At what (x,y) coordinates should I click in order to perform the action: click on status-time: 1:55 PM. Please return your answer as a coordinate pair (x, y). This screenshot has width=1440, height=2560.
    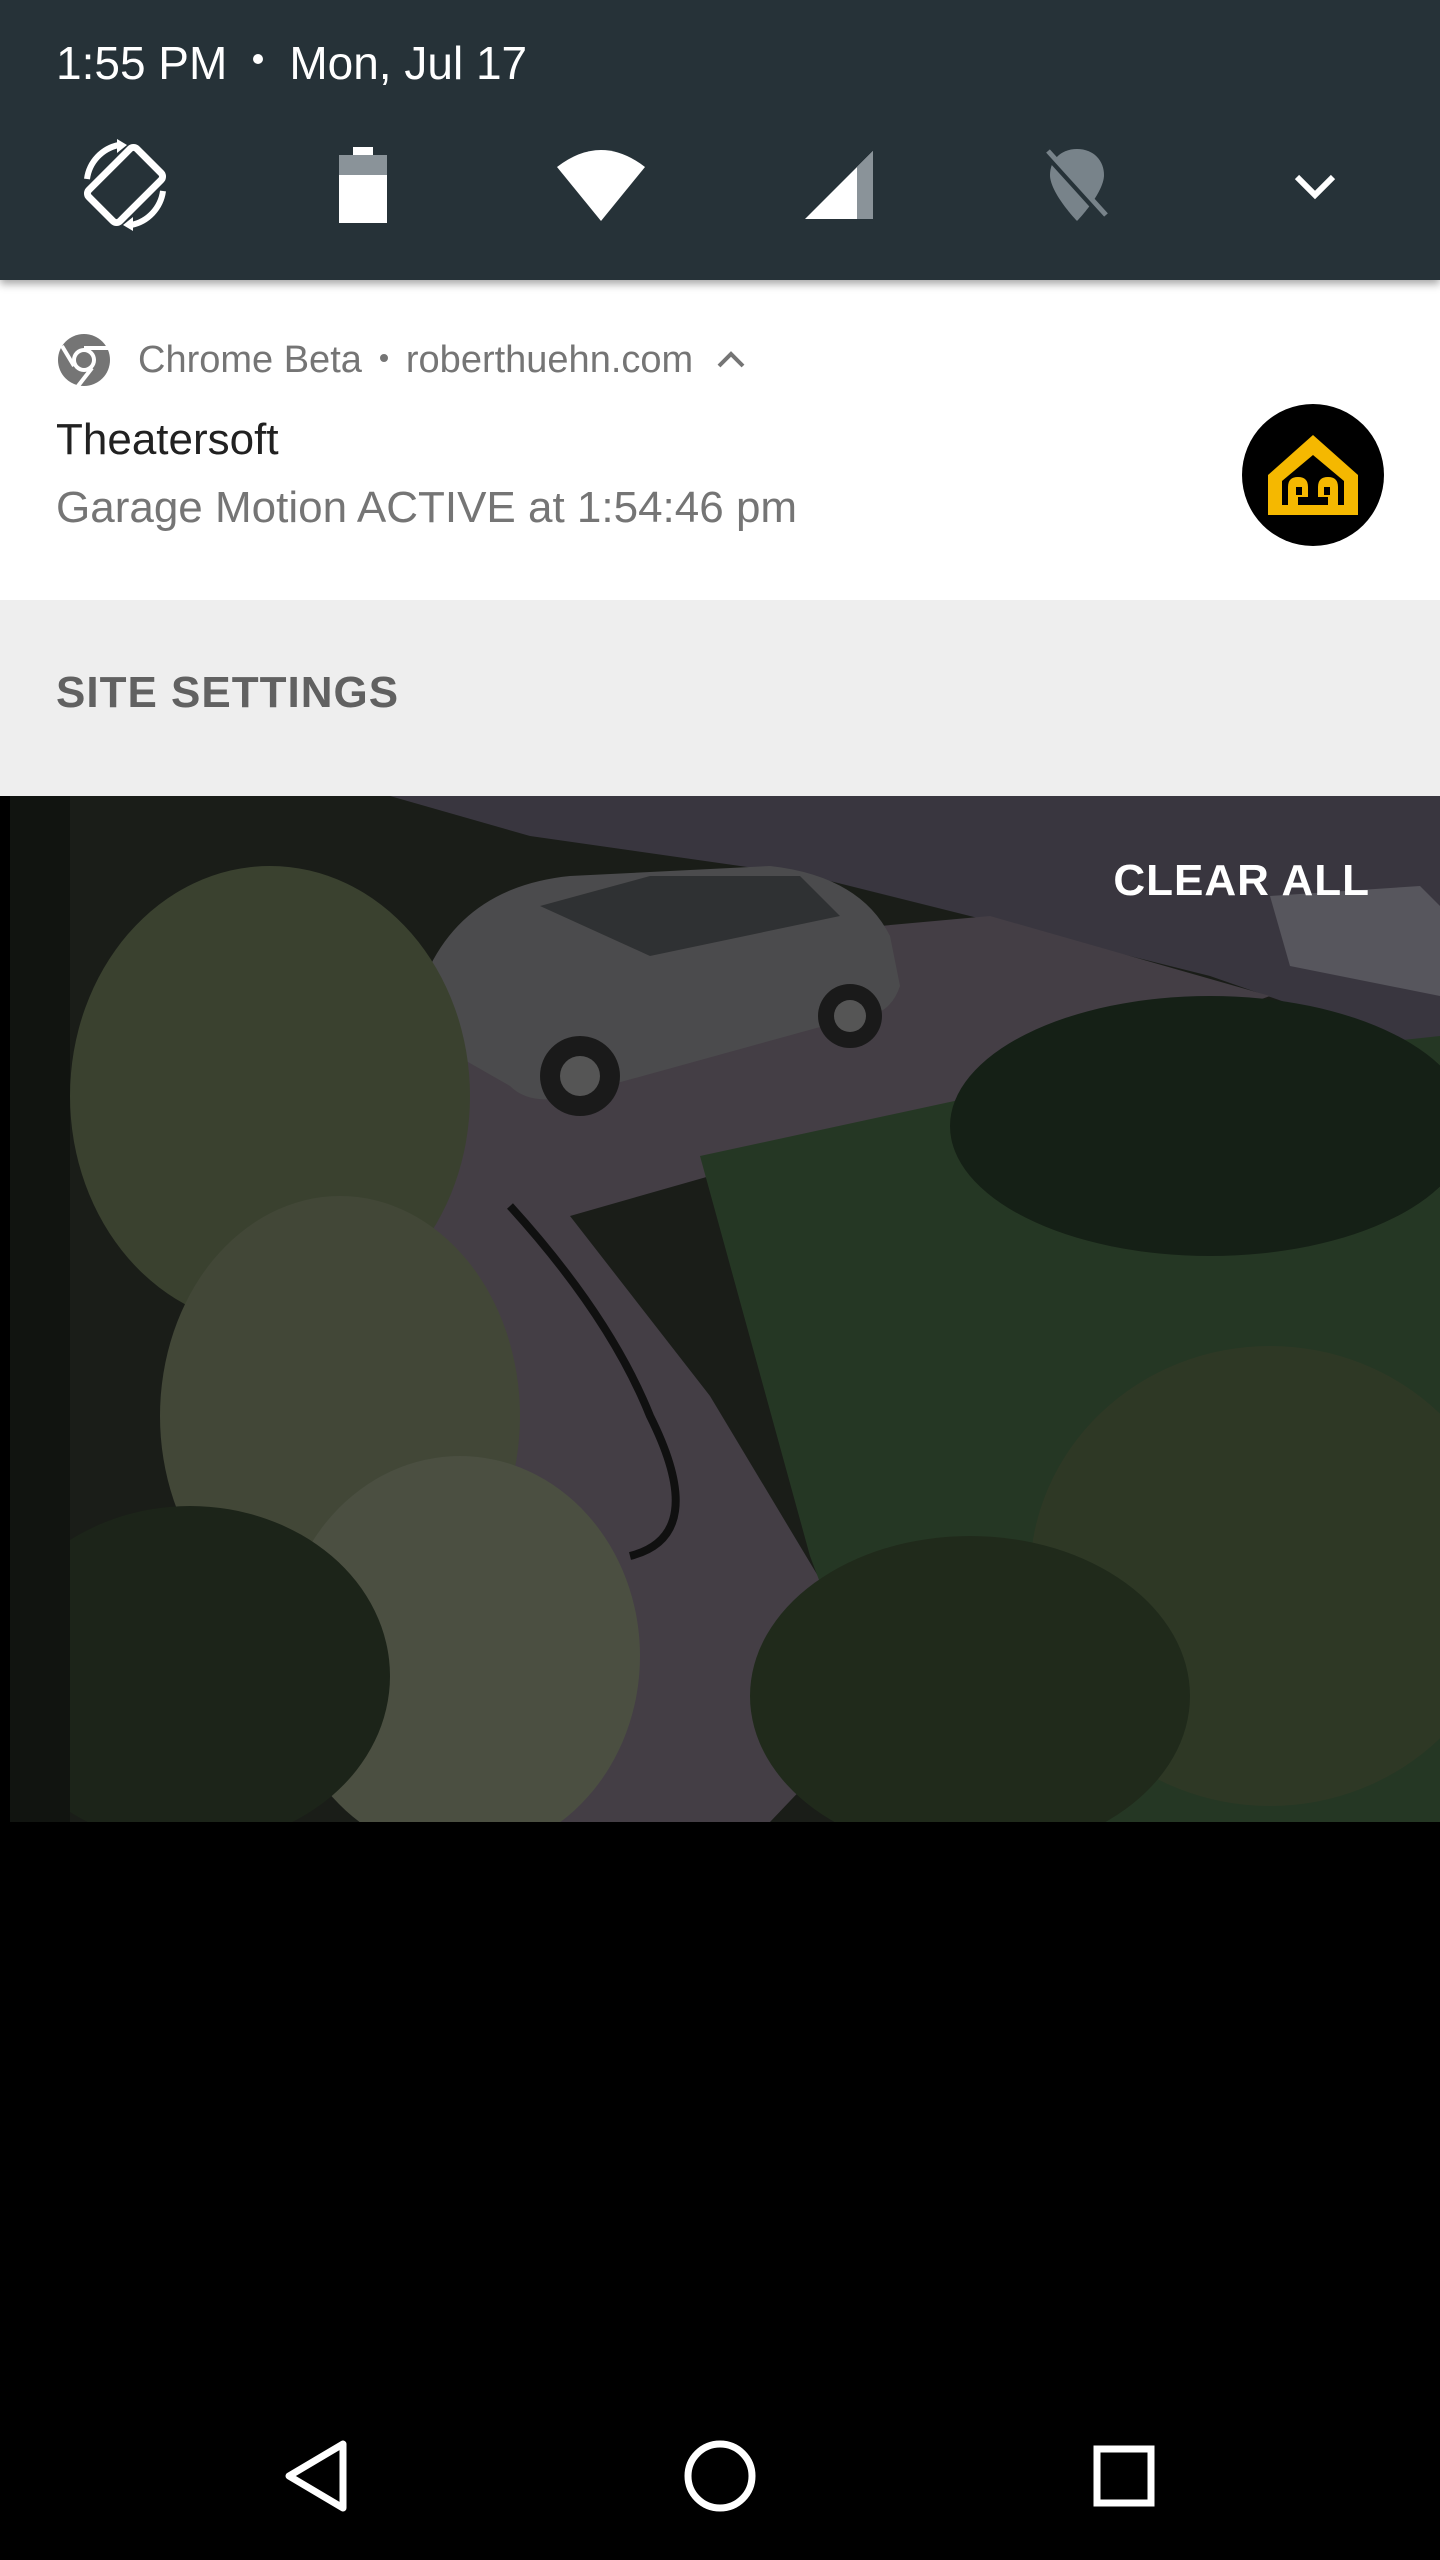
    Looking at the image, I should click on (142, 63).